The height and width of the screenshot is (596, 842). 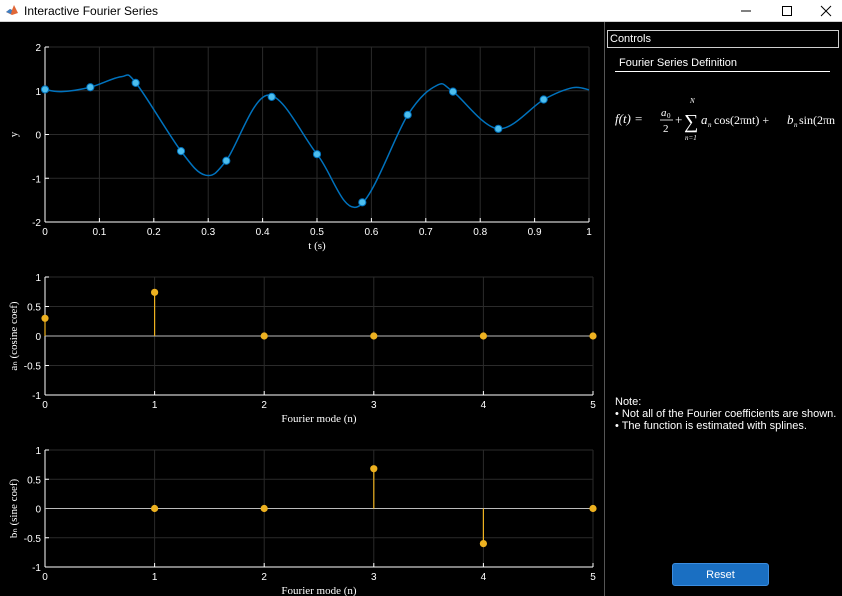 I want to click on formula-a0-sub: 0, so click(x=669, y=116).